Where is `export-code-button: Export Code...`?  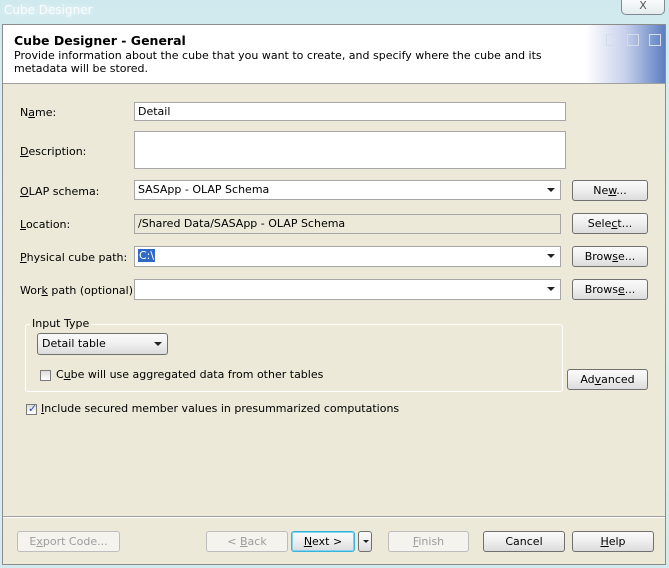
export-code-button: Export Code... is located at coordinates (68, 541).